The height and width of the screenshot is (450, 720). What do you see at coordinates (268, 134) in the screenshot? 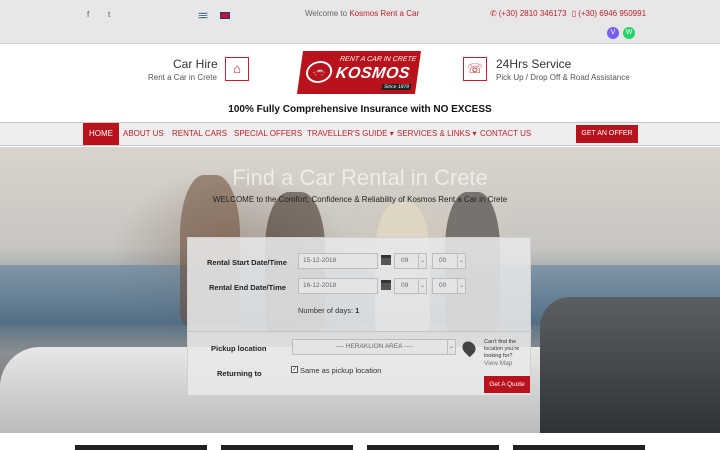
I see `nav-special-offers: SPECIAL OFFERS` at bounding box center [268, 134].